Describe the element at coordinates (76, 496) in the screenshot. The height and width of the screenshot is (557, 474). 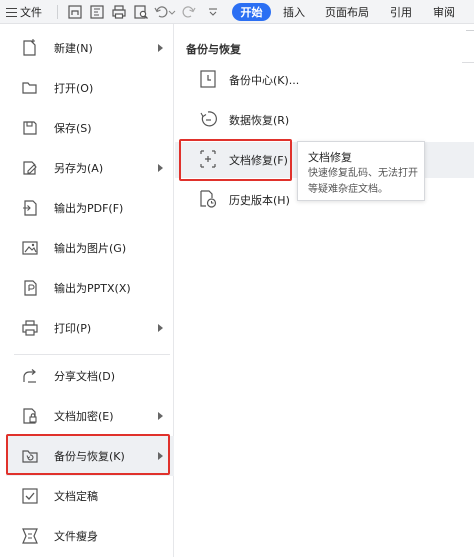
I see `menu-item-label: 文档定稿` at that location.